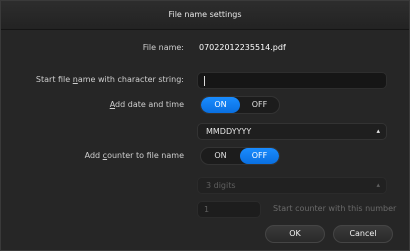 This screenshot has height=251, width=410. Describe the element at coordinates (229, 131) in the screenshot. I see `date-format-value: MMDDYYYY` at that location.